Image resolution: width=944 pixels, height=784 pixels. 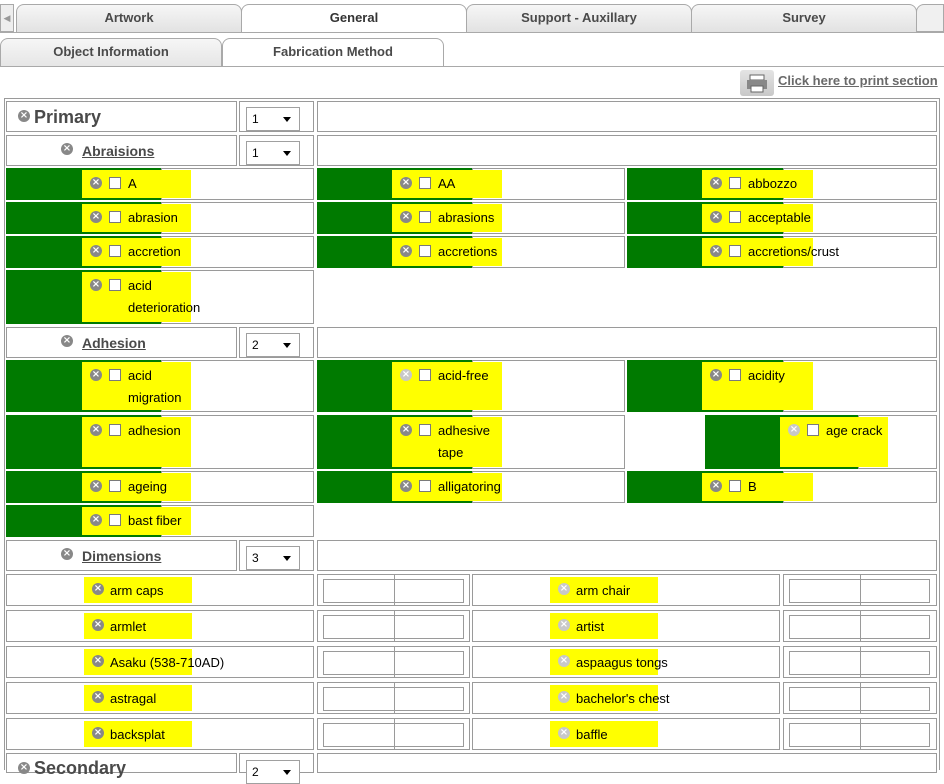 I want to click on item-label: alligatoring, so click(x=469, y=486).